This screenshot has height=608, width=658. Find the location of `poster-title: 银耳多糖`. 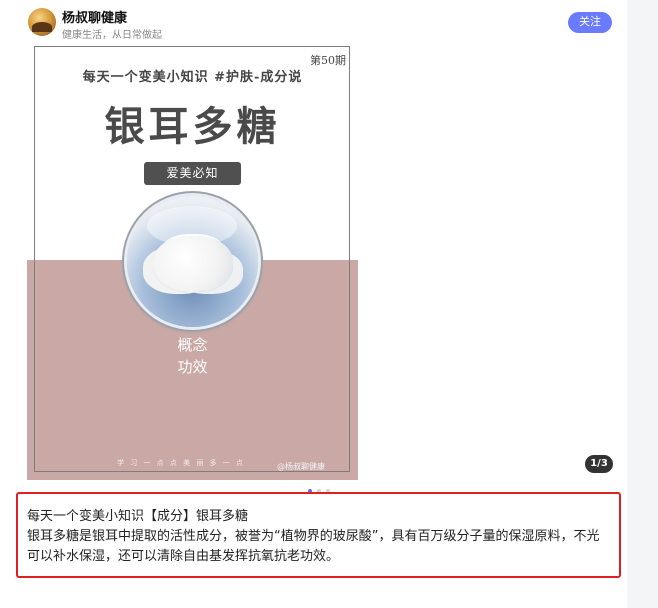

poster-title: 银耳多糖 is located at coordinates (192, 126).